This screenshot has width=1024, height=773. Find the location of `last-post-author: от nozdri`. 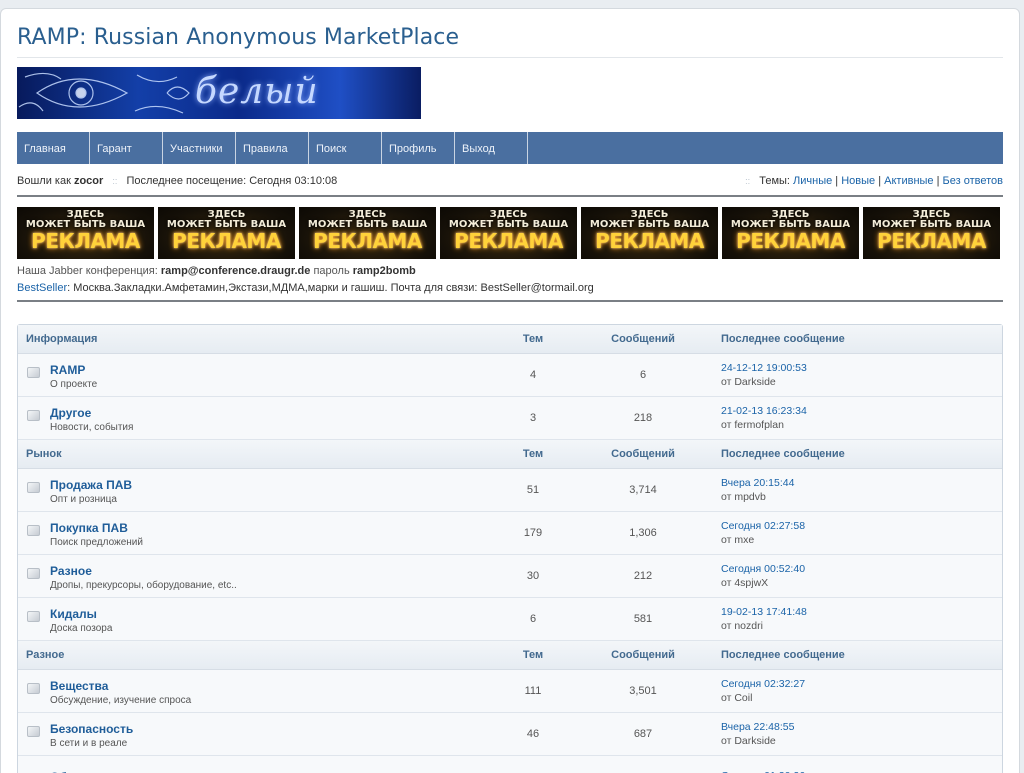

last-post-author: от nozdri is located at coordinates (742, 626).